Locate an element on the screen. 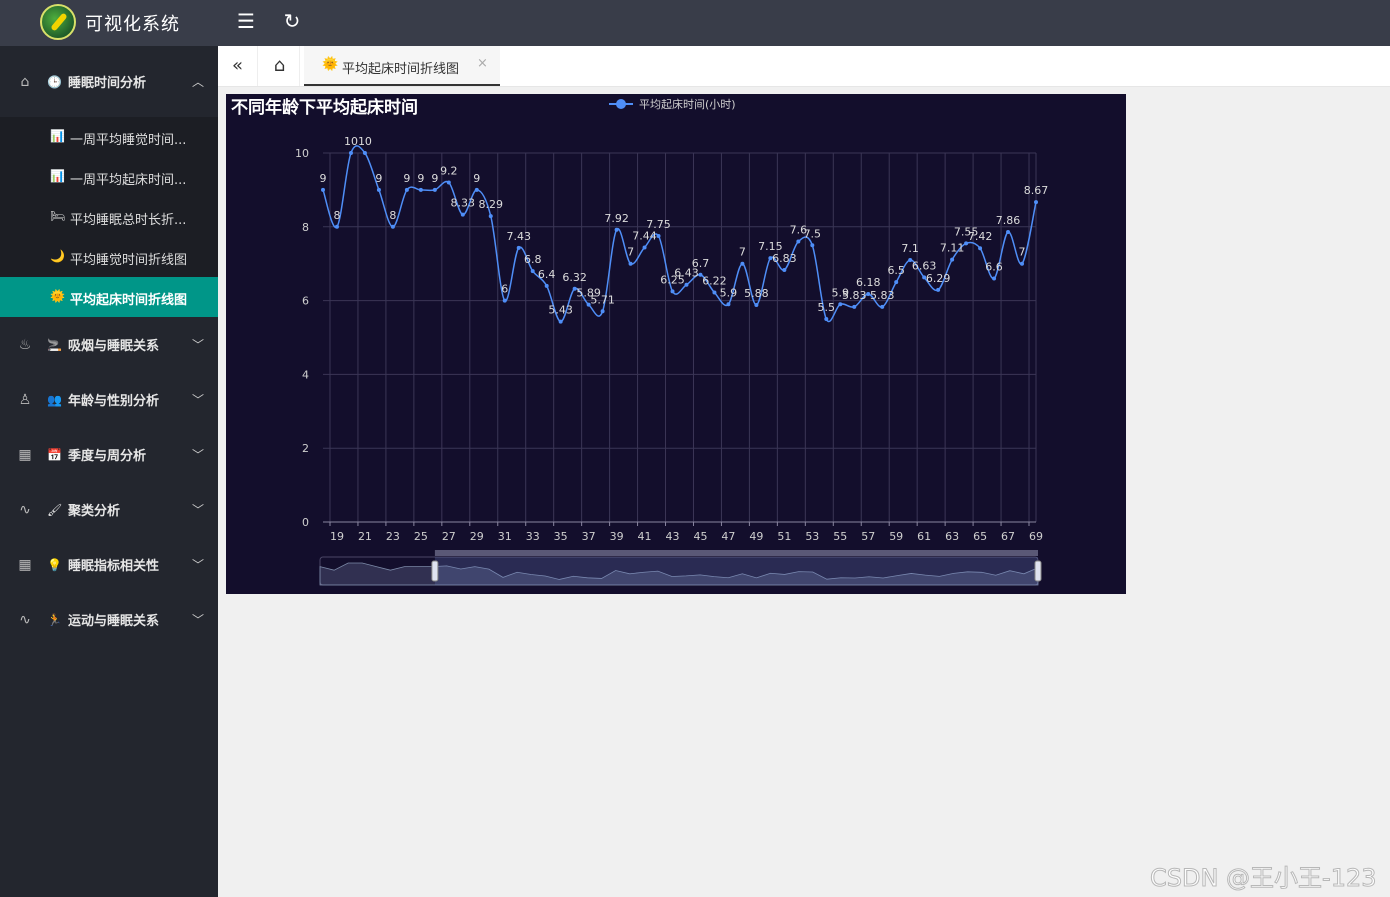 This screenshot has width=1390, height=897. data-label: 5.83 is located at coordinates (854, 295).